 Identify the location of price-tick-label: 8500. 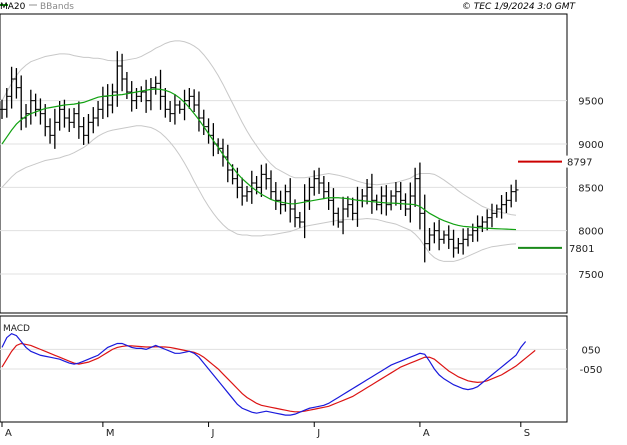
(590, 188).